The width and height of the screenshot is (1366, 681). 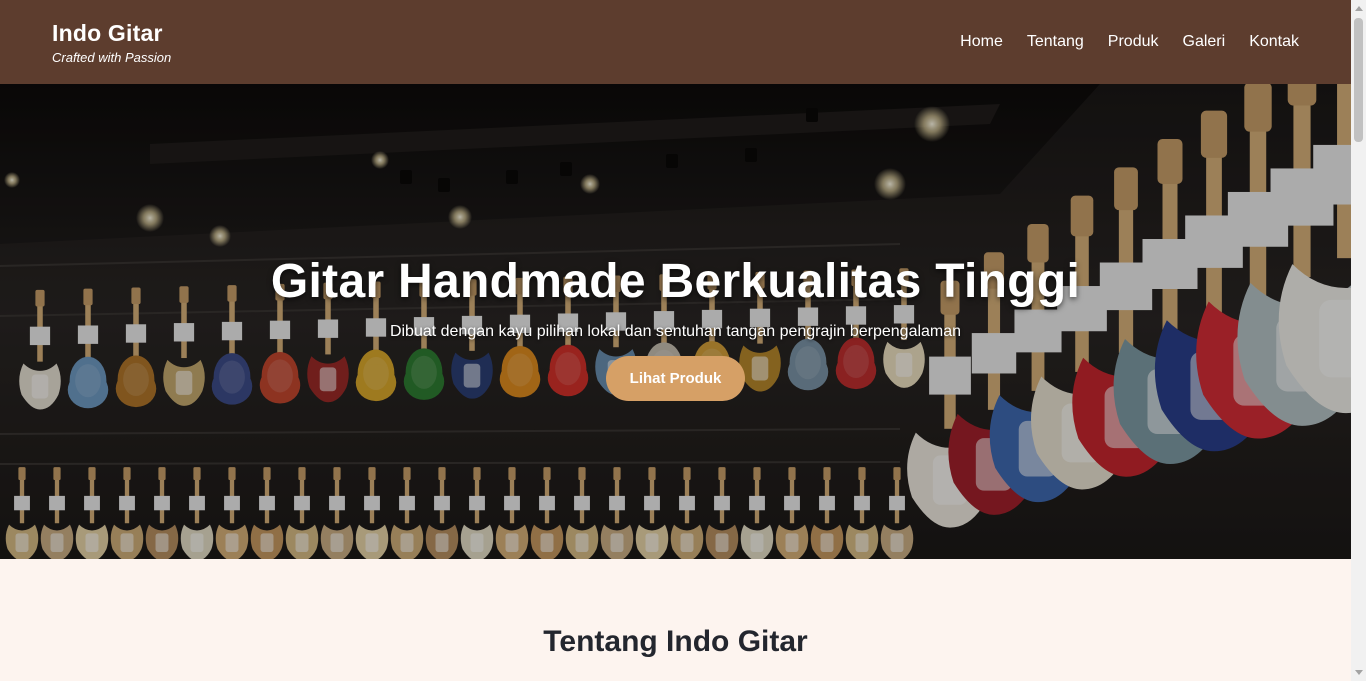 What do you see at coordinates (981, 42) in the screenshot?
I see `nav-link-home: Home` at bounding box center [981, 42].